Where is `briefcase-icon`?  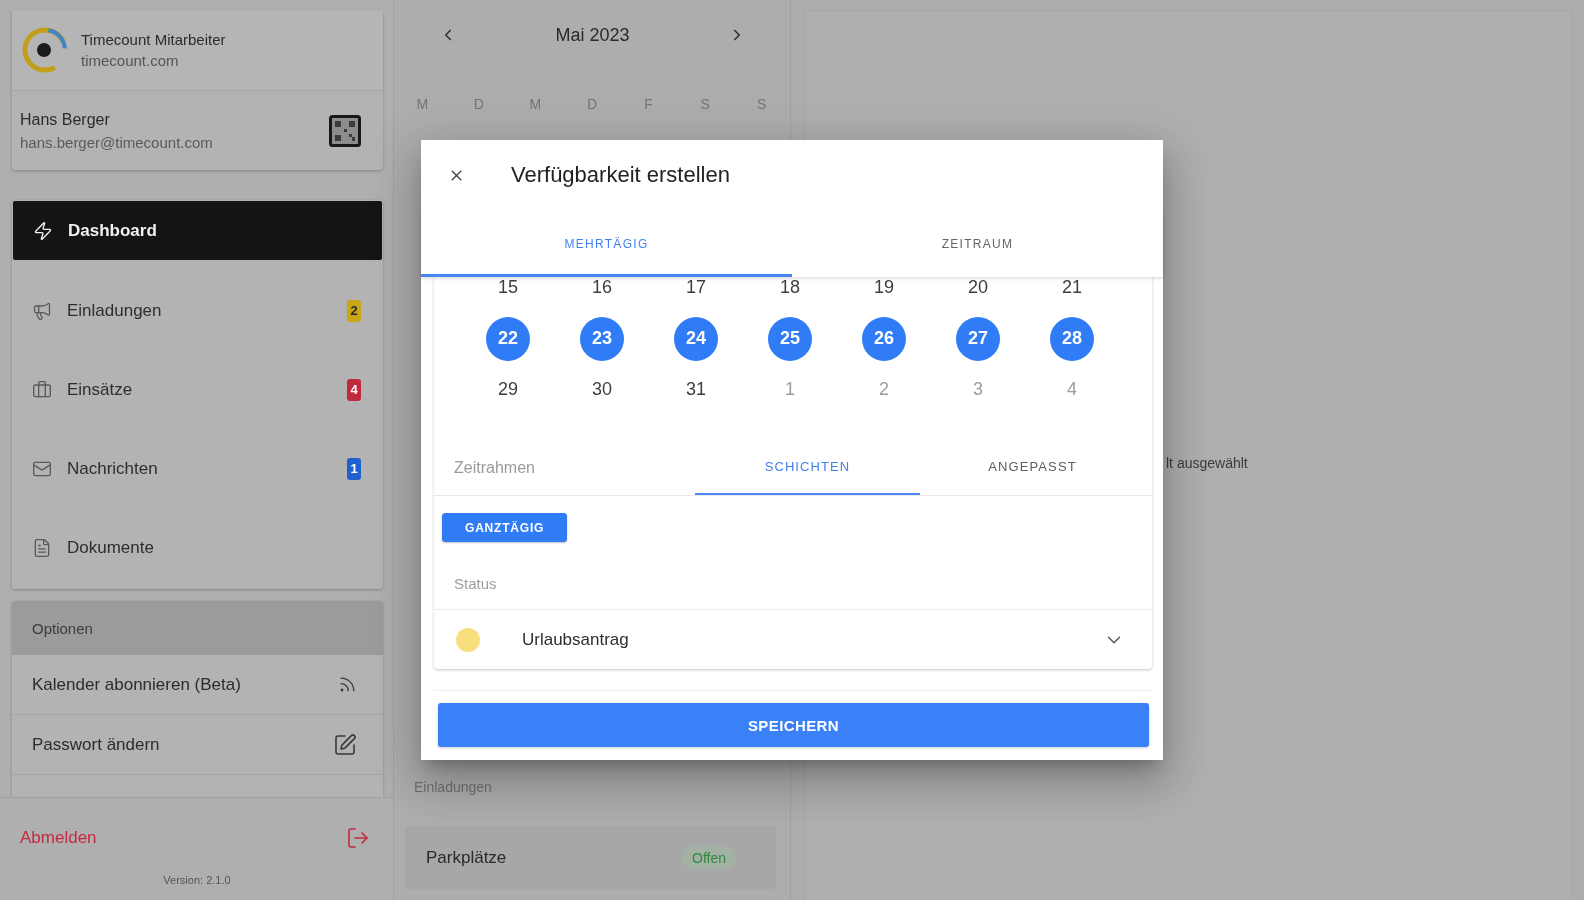 briefcase-icon is located at coordinates (42, 389).